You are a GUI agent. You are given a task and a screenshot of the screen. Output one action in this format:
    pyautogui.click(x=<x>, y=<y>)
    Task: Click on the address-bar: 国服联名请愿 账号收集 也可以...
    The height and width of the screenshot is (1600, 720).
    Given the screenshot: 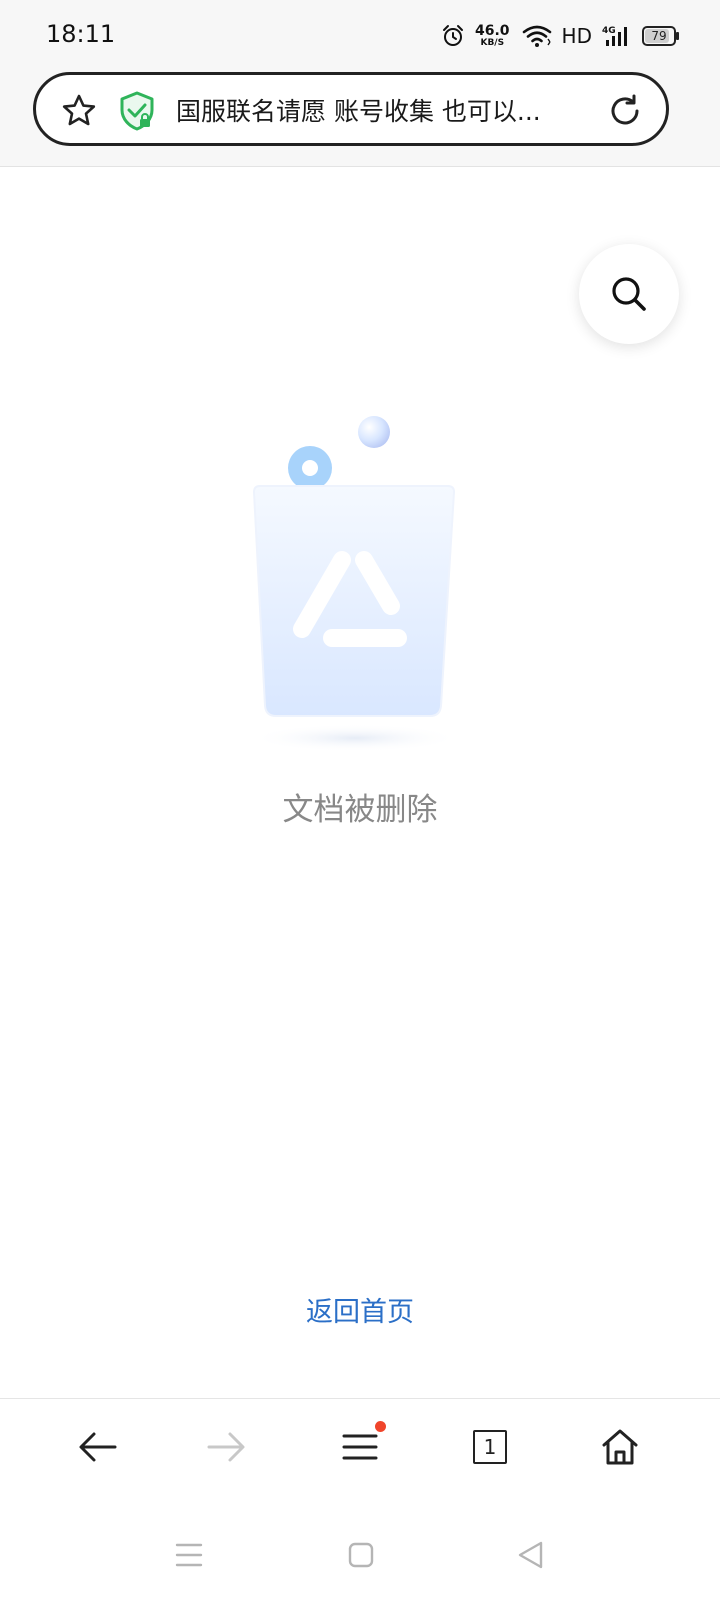 What is the action you would take?
    pyautogui.click(x=351, y=109)
    